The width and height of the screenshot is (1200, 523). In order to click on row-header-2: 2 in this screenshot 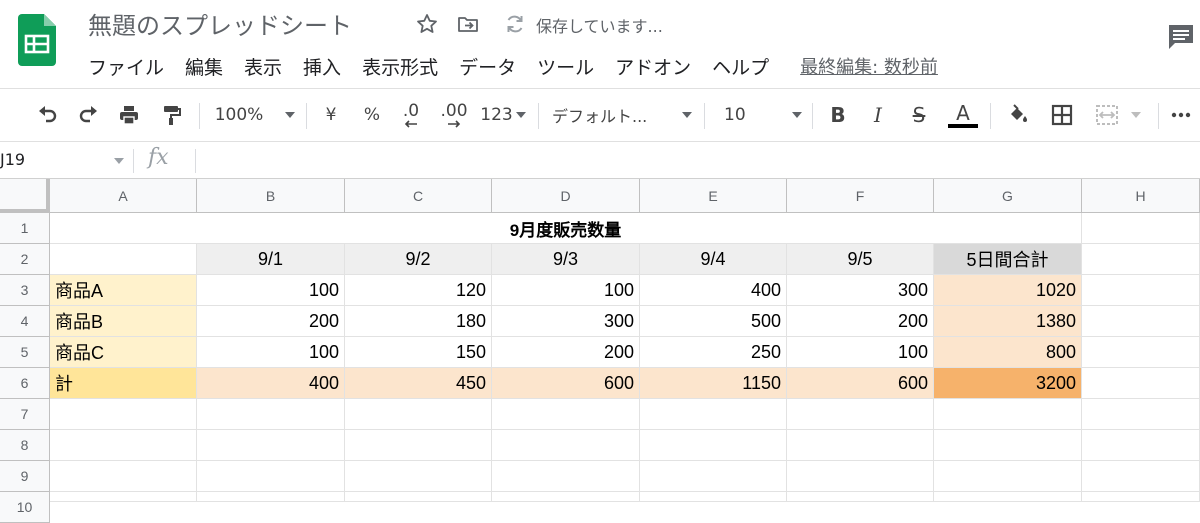, I will do `click(25, 259)`.